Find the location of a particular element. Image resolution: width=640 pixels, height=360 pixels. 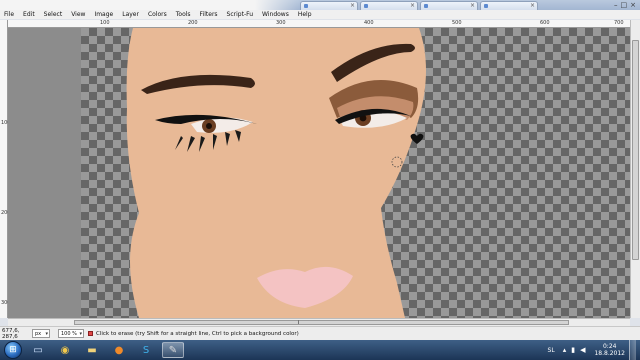

unit-select: px ▾ is located at coordinates (41, 333).